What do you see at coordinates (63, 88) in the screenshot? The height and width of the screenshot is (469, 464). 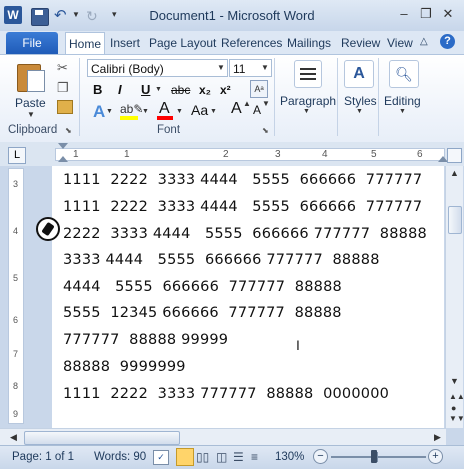 I see `copy-icon: ❐` at bounding box center [63, 88].